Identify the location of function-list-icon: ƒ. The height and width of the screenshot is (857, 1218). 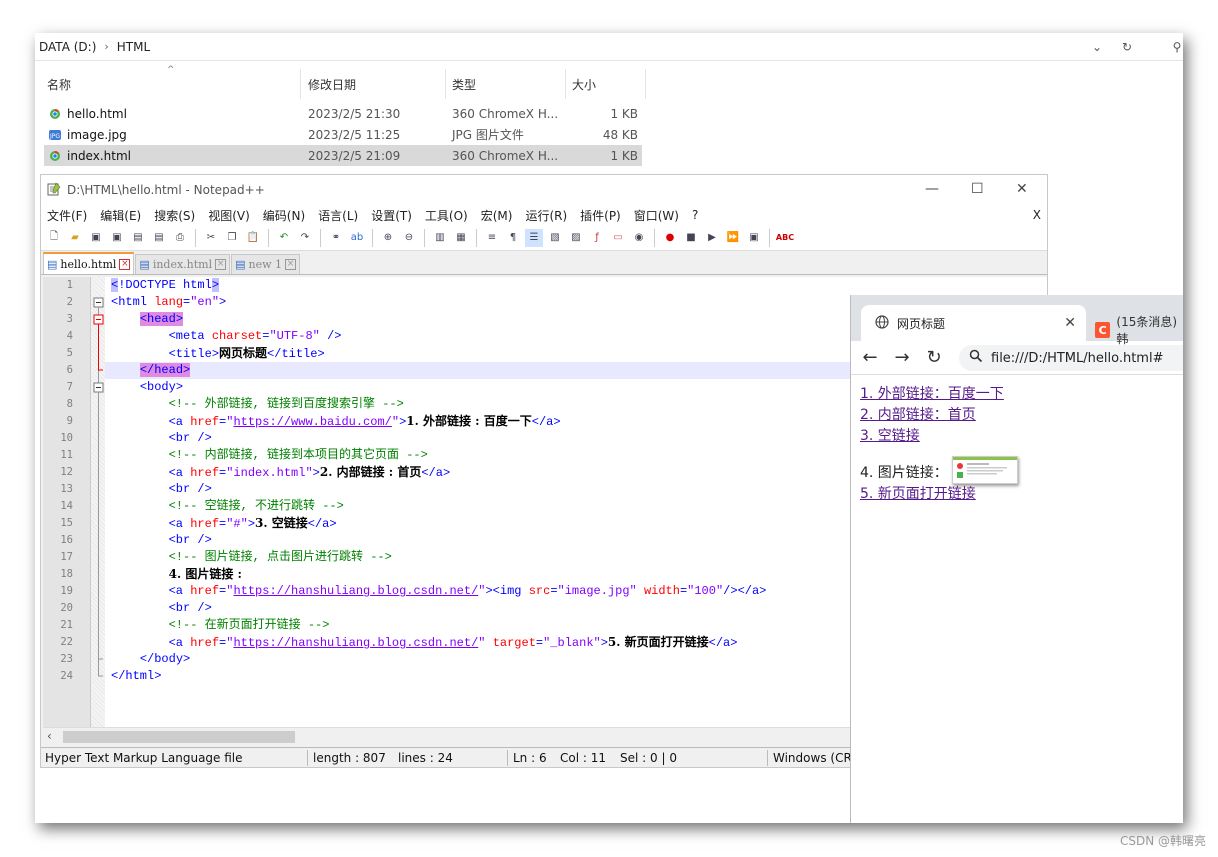
(597, 238).